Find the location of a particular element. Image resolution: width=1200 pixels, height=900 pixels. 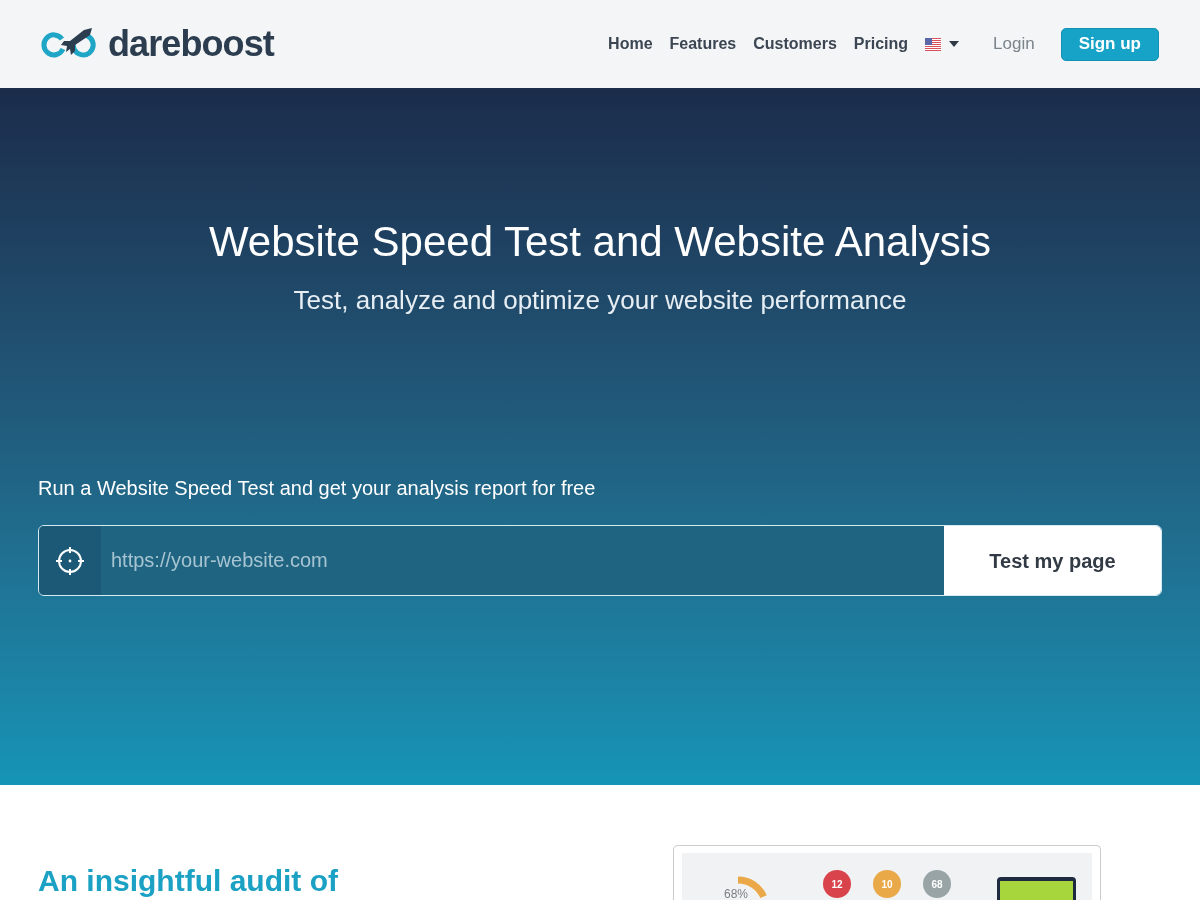

hero-subtitle: Test, analyze and optimize your website performance is located at coordinates (600, 300).